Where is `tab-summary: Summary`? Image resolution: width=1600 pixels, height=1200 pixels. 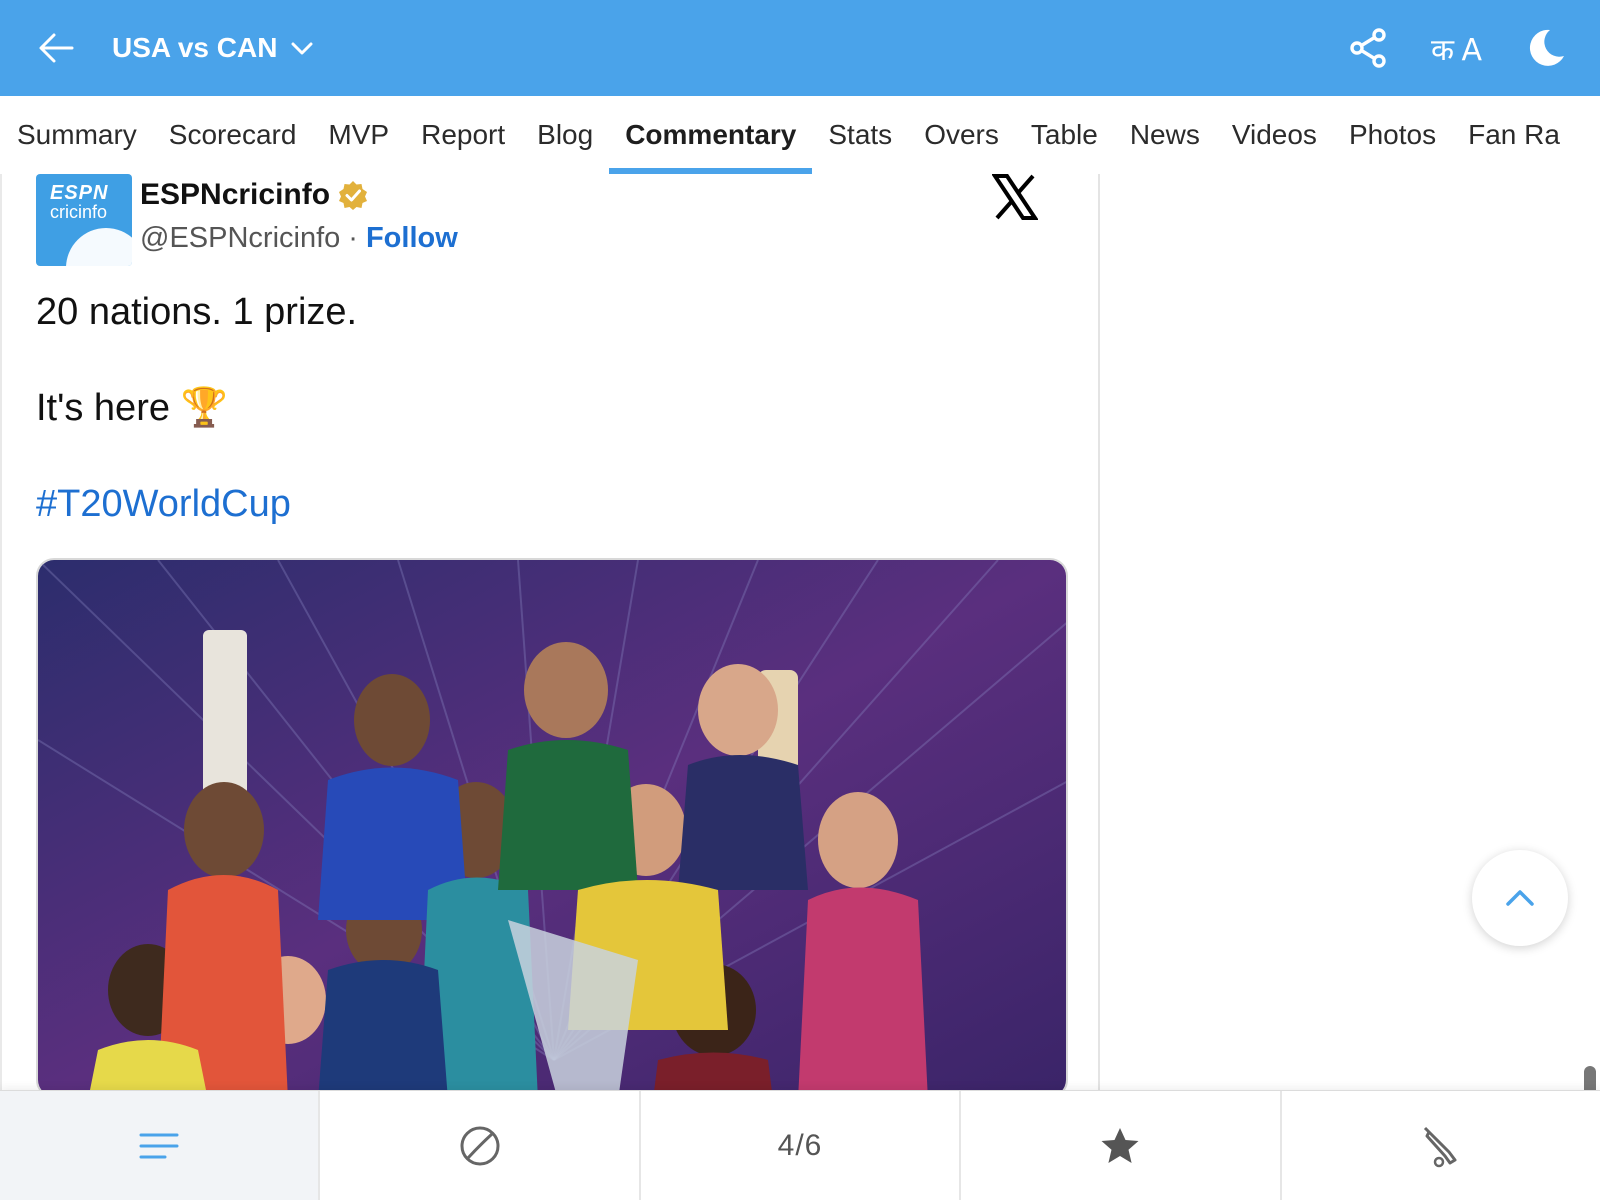 tab-summary: Summary is located at coordinates (76, 135).